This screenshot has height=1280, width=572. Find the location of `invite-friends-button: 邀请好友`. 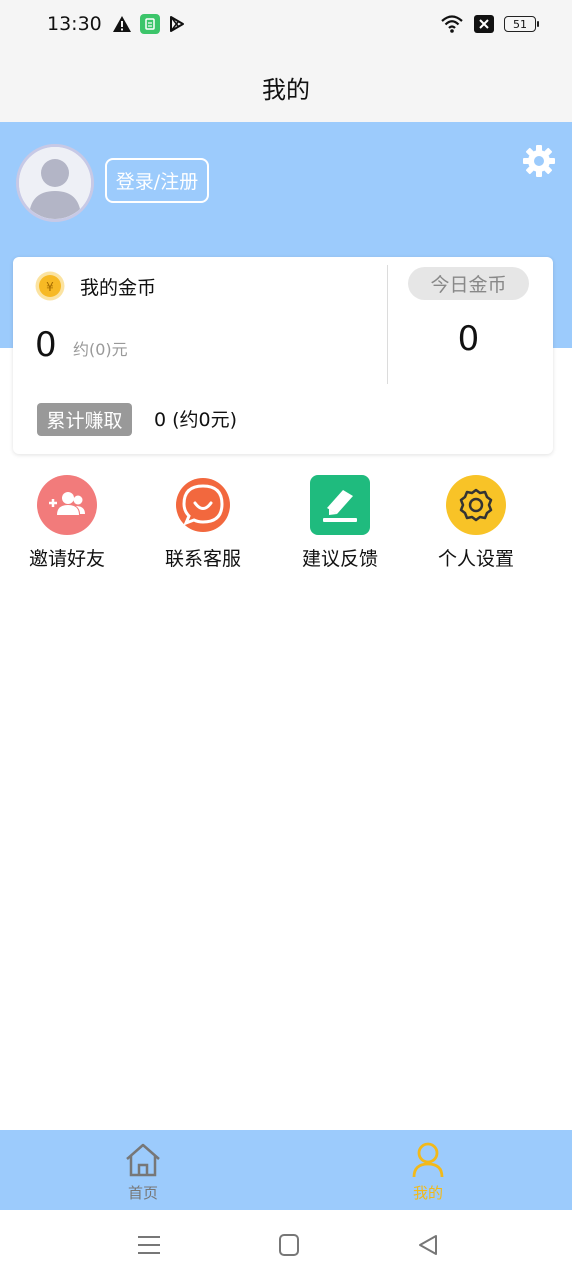

invite-friends-button: 邀请好友 is located at coordinates (67, 524).